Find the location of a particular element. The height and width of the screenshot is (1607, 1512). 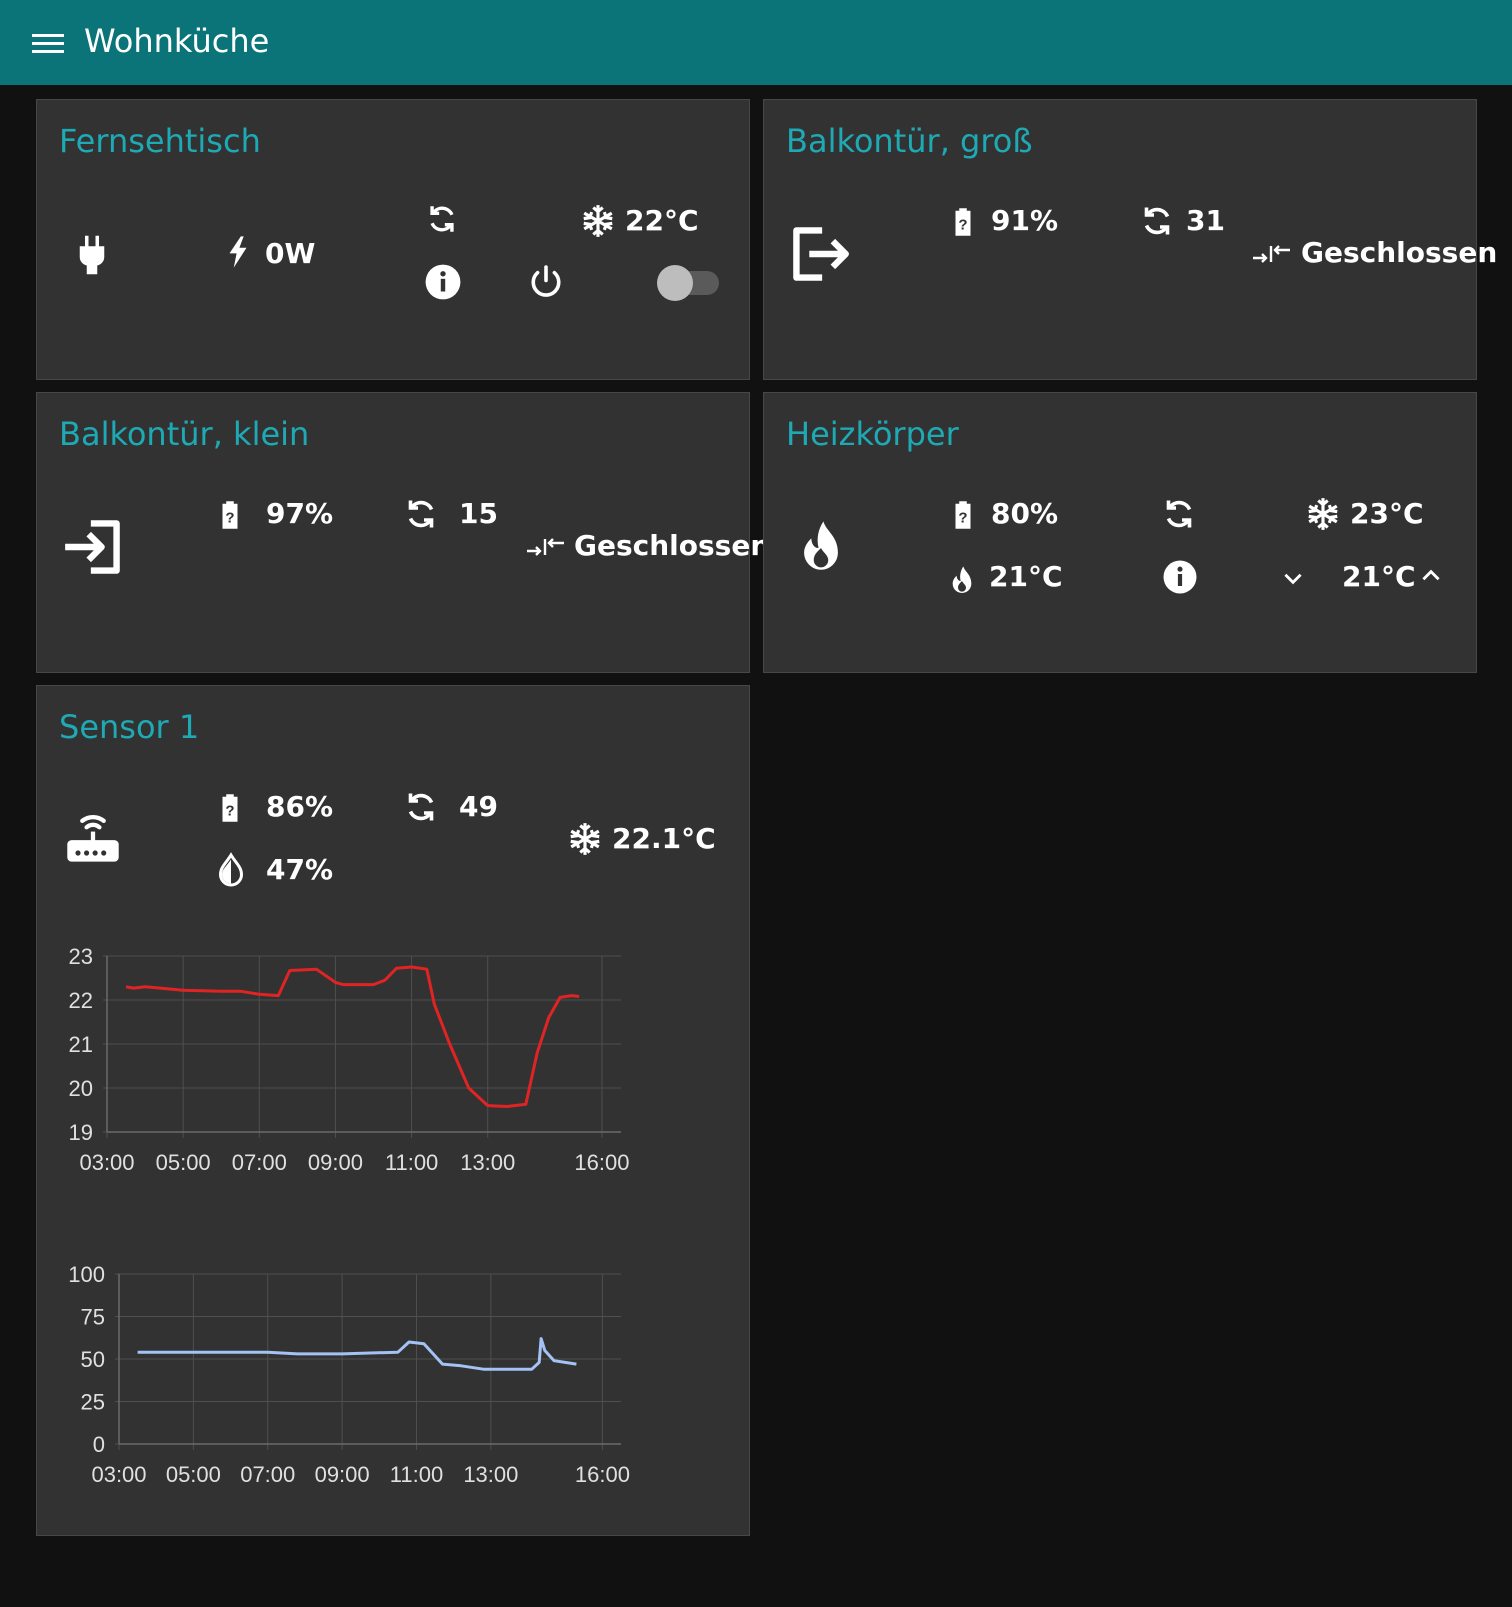

temperature-value: 23°C is located at coordinates (1387, 513).